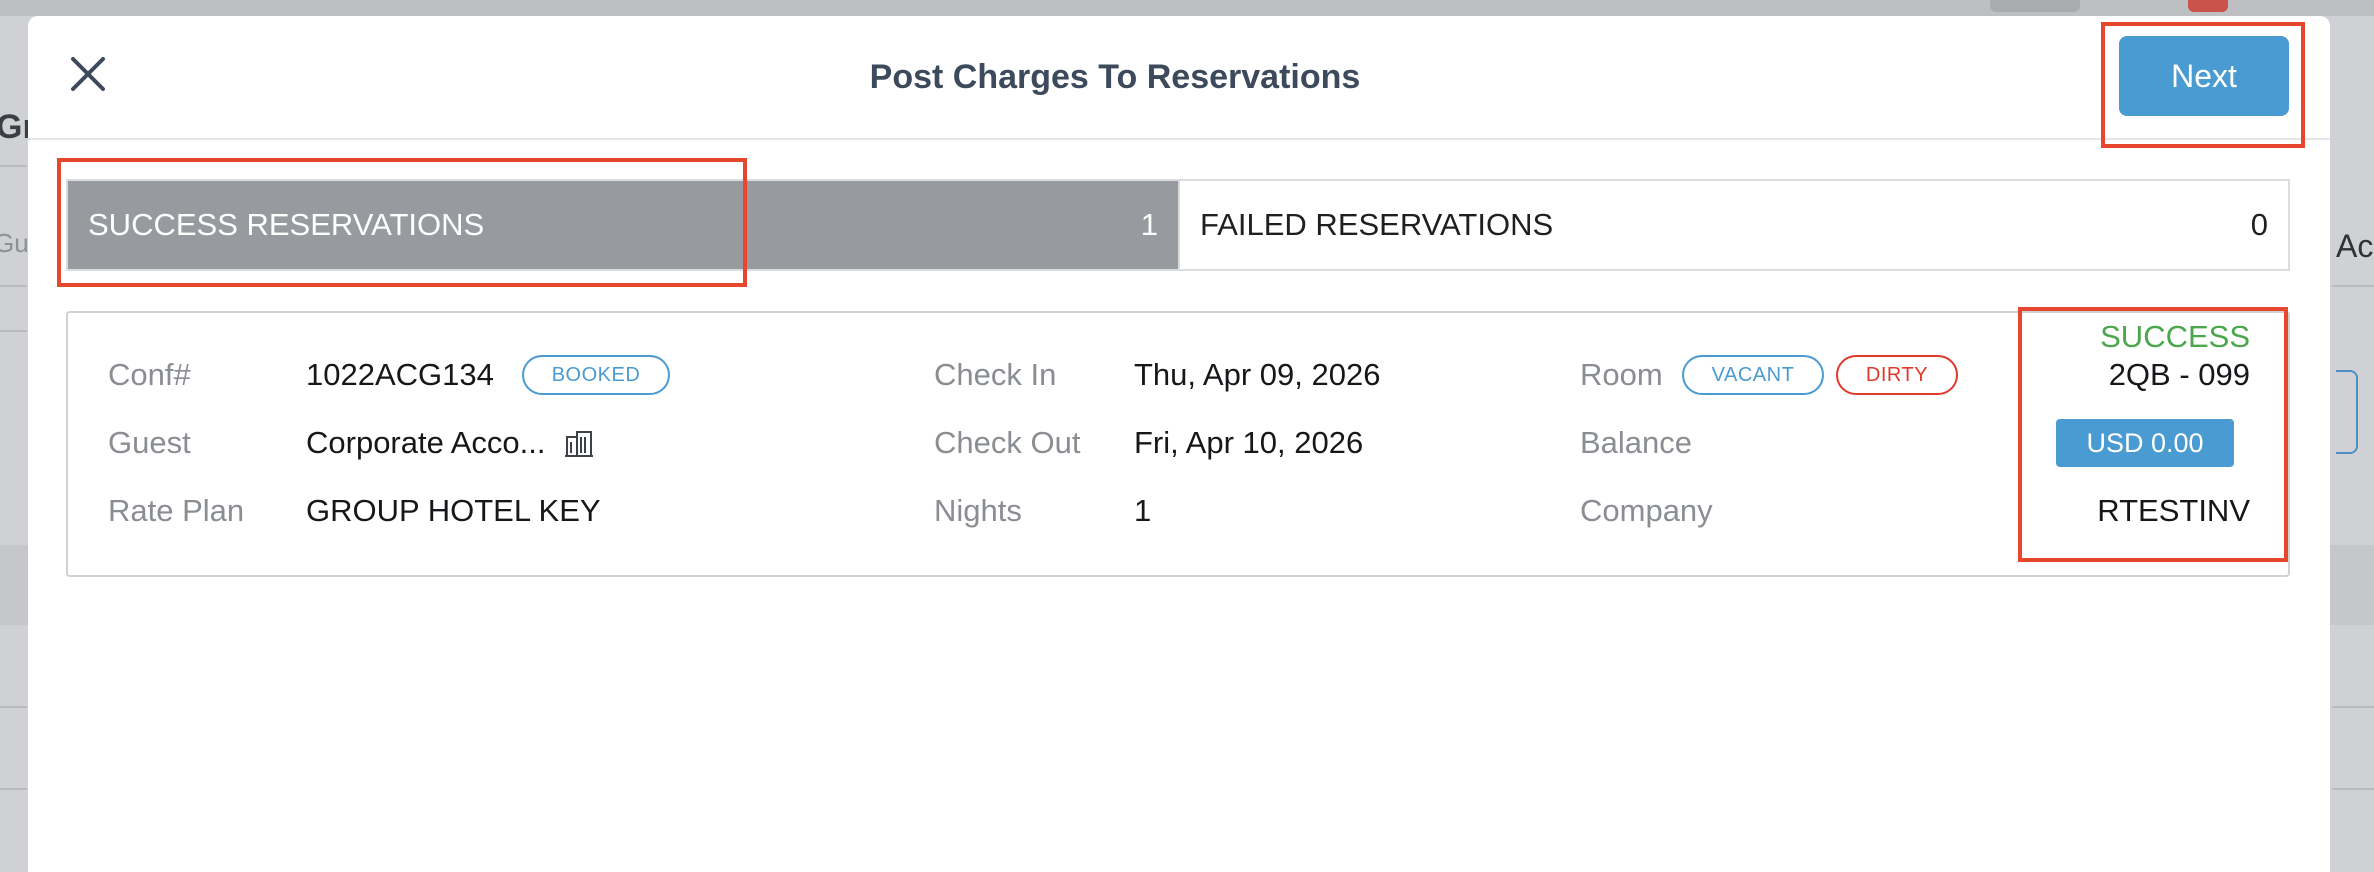 Image resolution: width=2374 pixels, height=872 pixels. Describe the element at coordinates (1897, 375) in the screenshot. I see `dirty-badge: DIRTY` at that location.